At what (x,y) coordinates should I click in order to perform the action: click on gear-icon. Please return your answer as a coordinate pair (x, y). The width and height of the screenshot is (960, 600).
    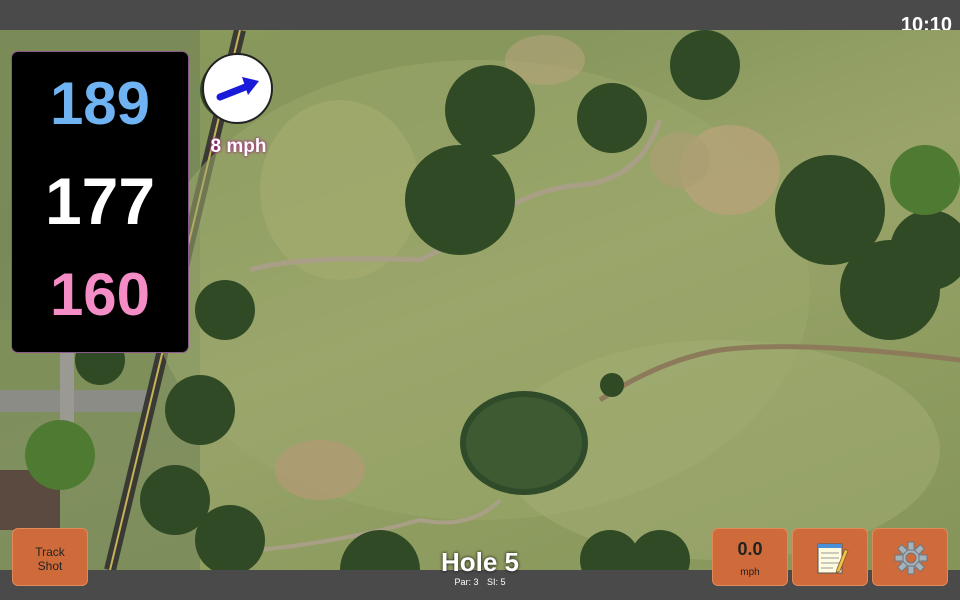
    Looking at the image, I should click on (911, 558).